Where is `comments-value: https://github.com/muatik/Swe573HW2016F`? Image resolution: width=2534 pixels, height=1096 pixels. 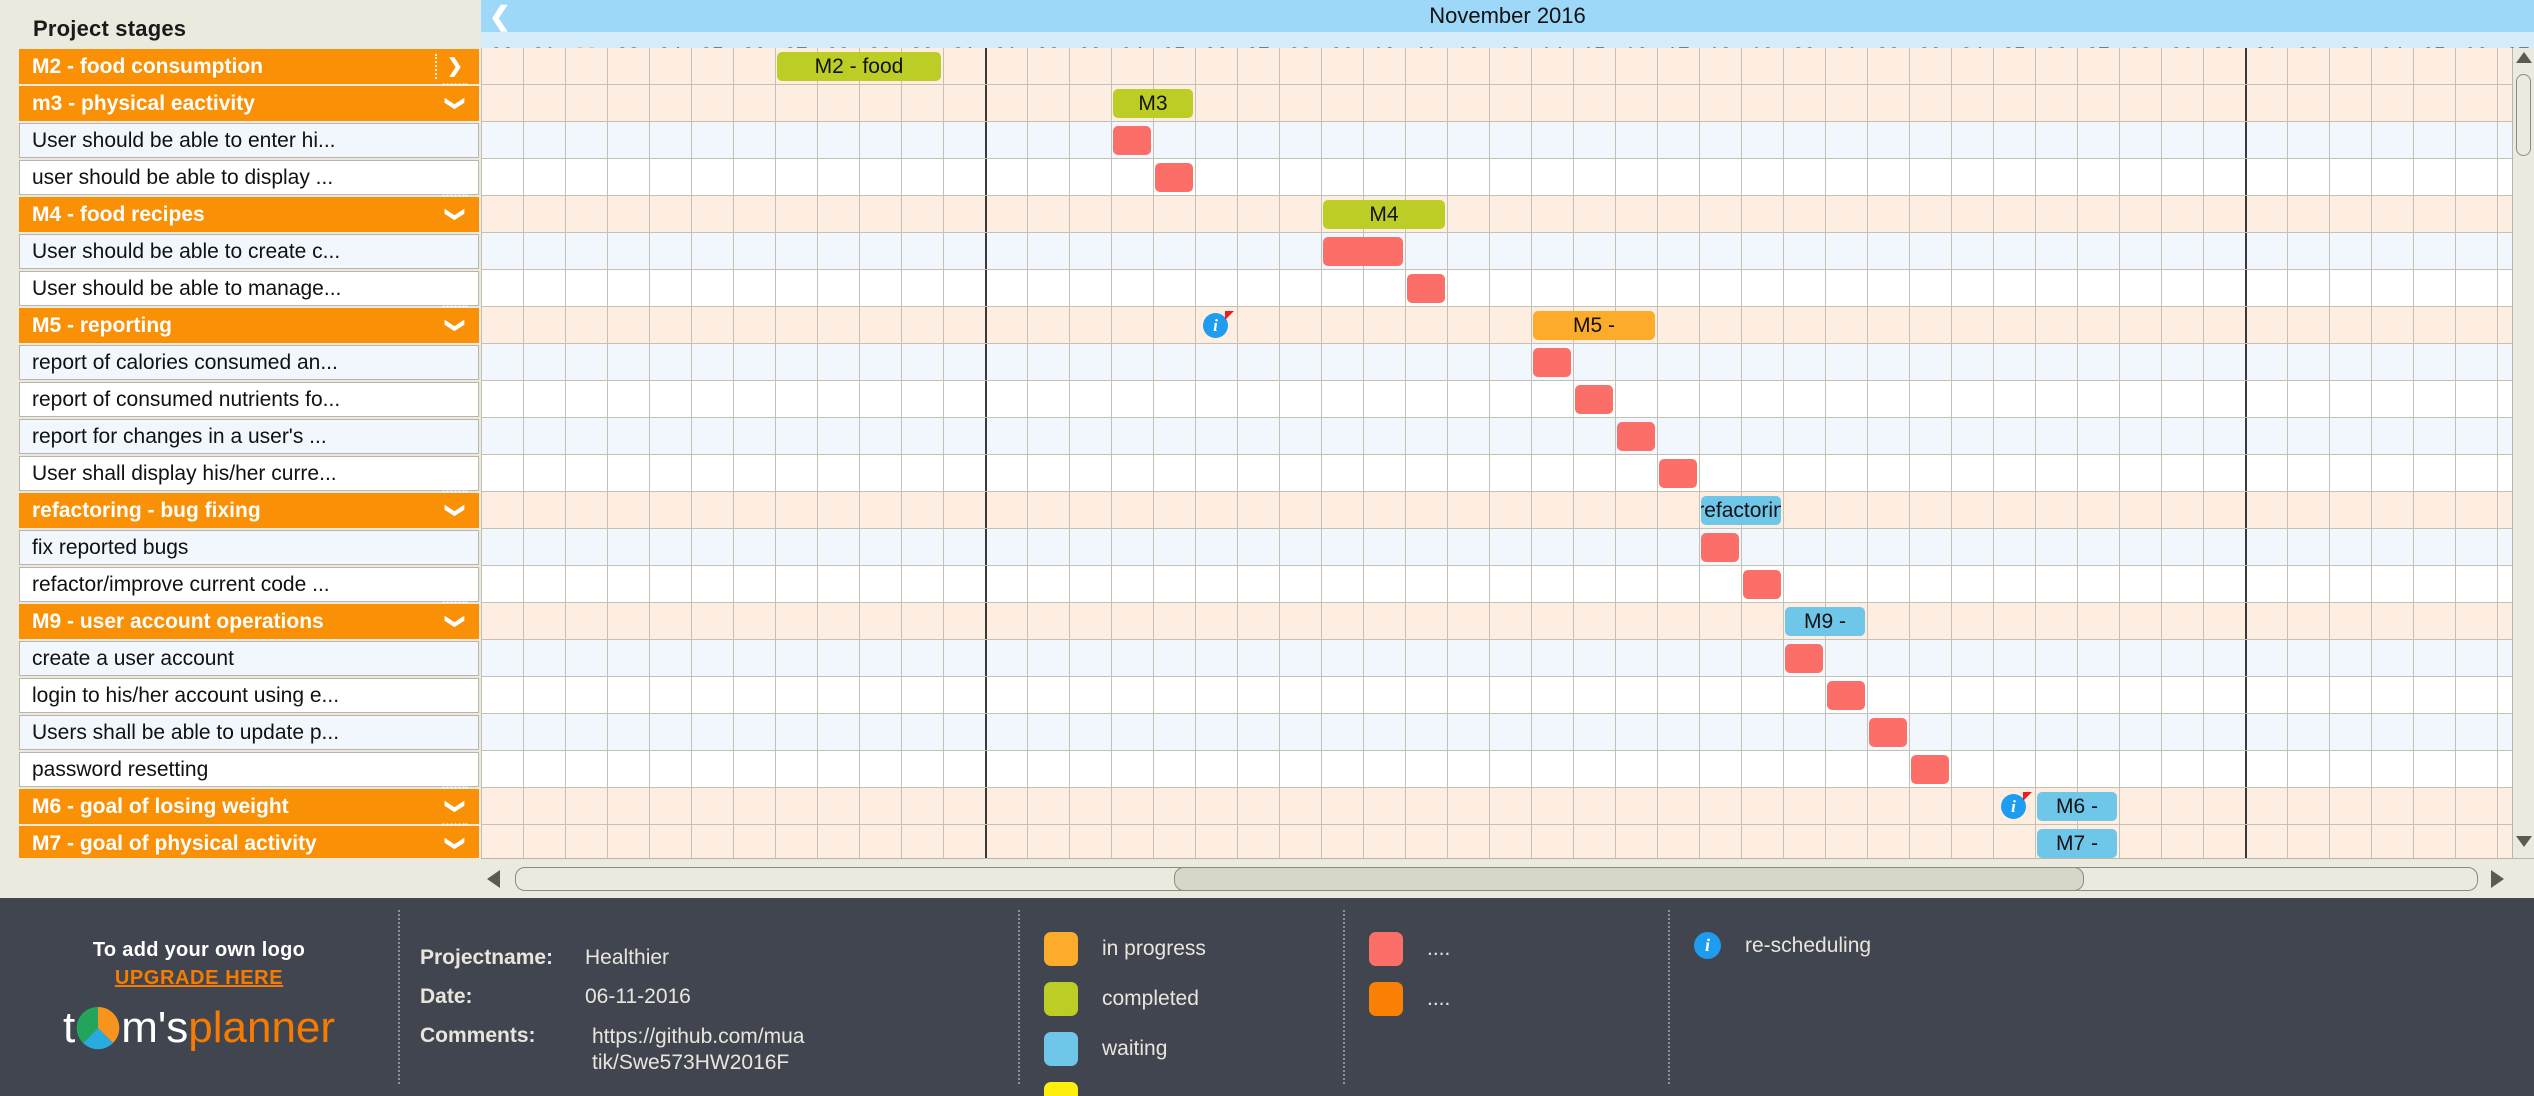
comments-value: https://github.com/muatik/Swe573HW2016F is located at coordinates (698, 1049).